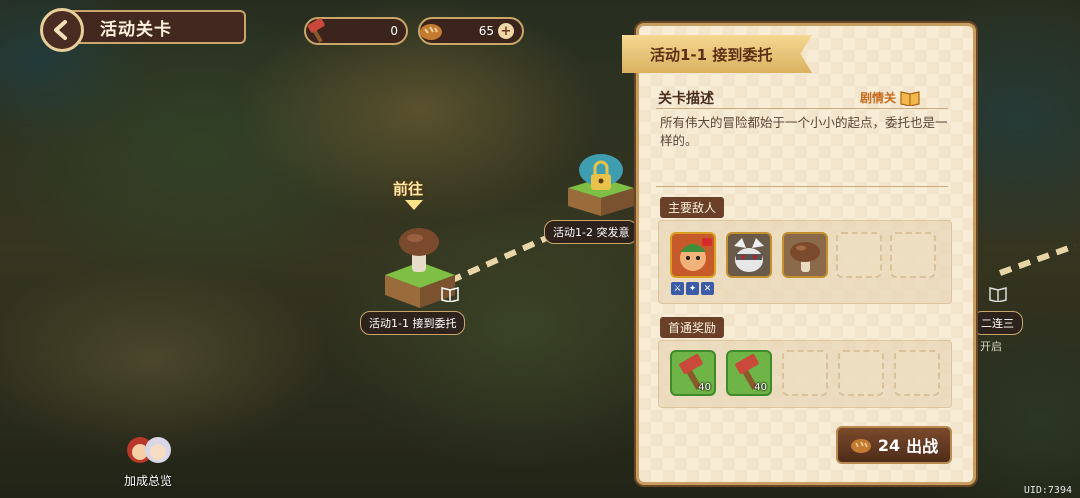  Describe the element at coordinates (136, 29) in the screenshot. I see `page-title: 活动关卡` at that location.